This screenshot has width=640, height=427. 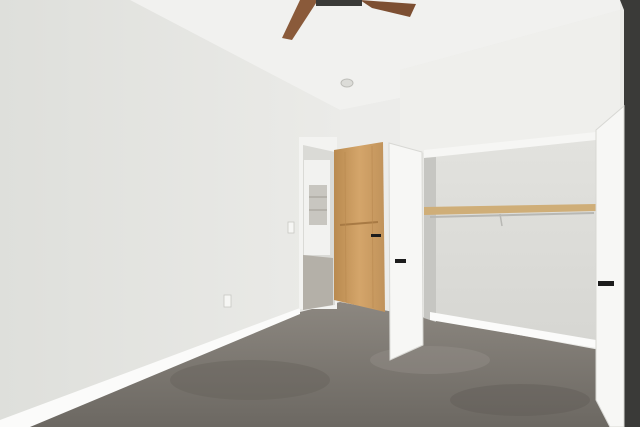 What do you see at coordinates (359, 227) in the screenshot?
I see `wooden-door` at bounding box center [359, 227].